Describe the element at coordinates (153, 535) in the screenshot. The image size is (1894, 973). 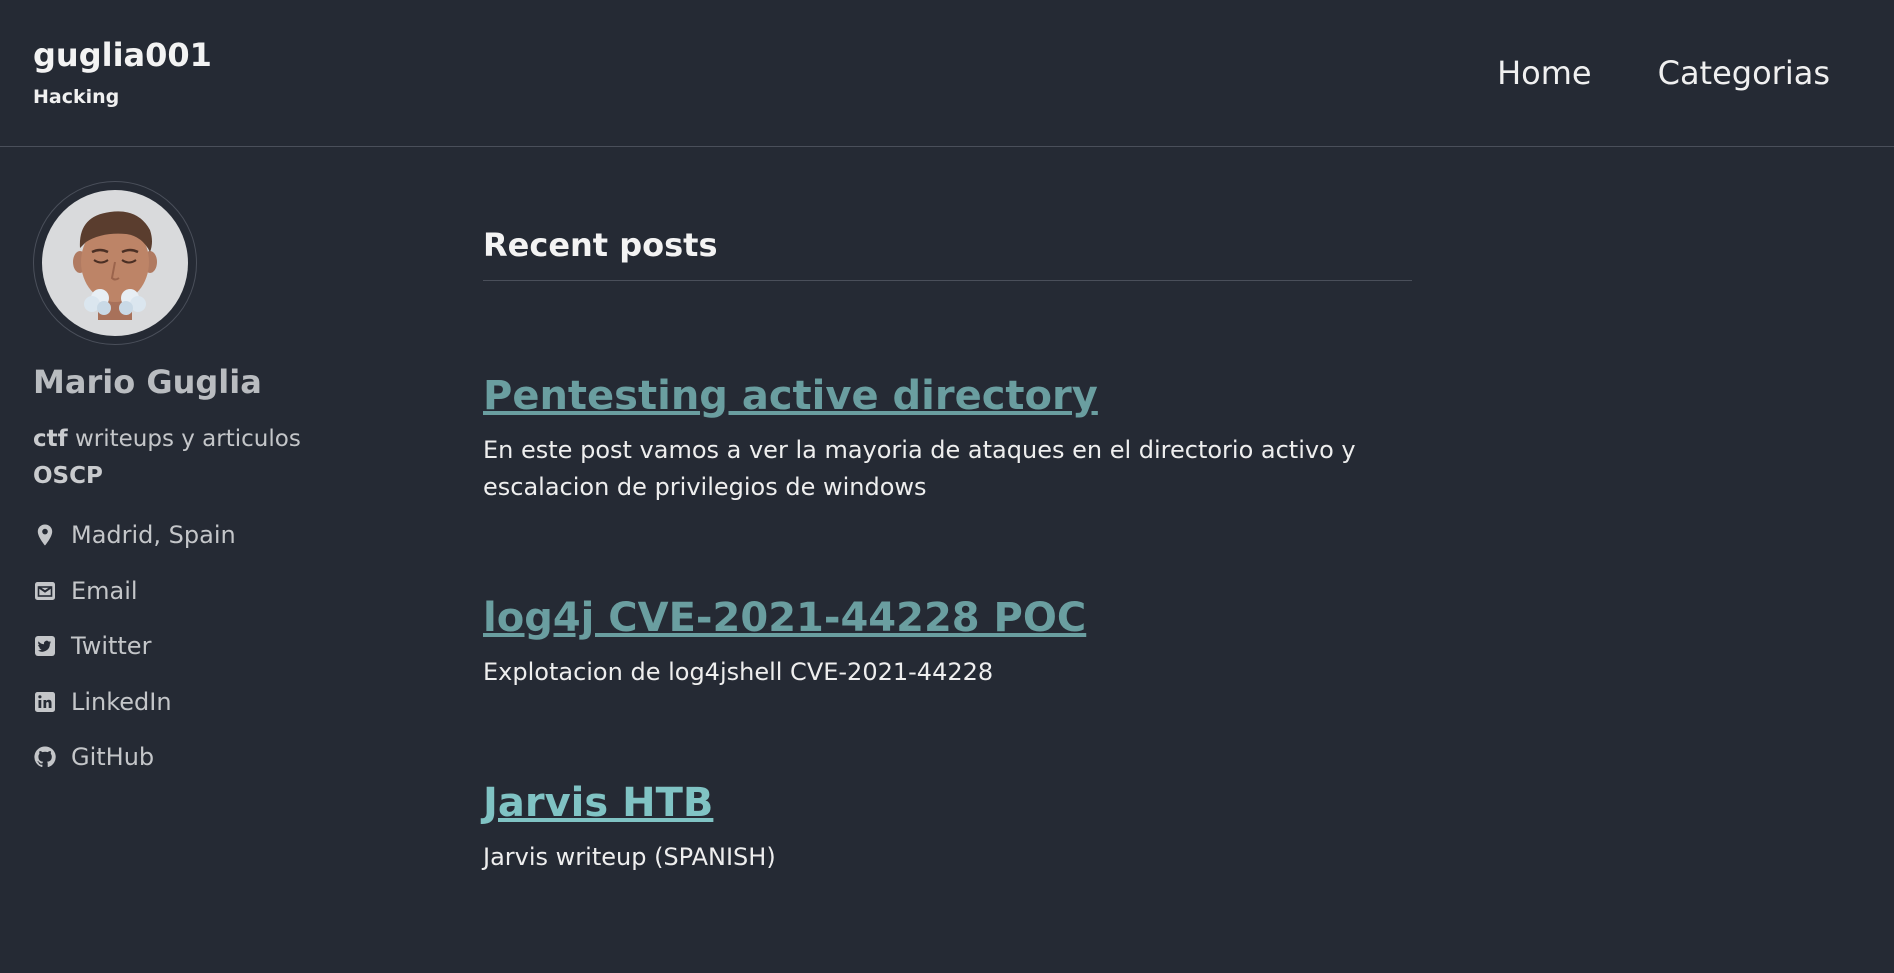
I see `location-label: Madrid, Spain` at that location.